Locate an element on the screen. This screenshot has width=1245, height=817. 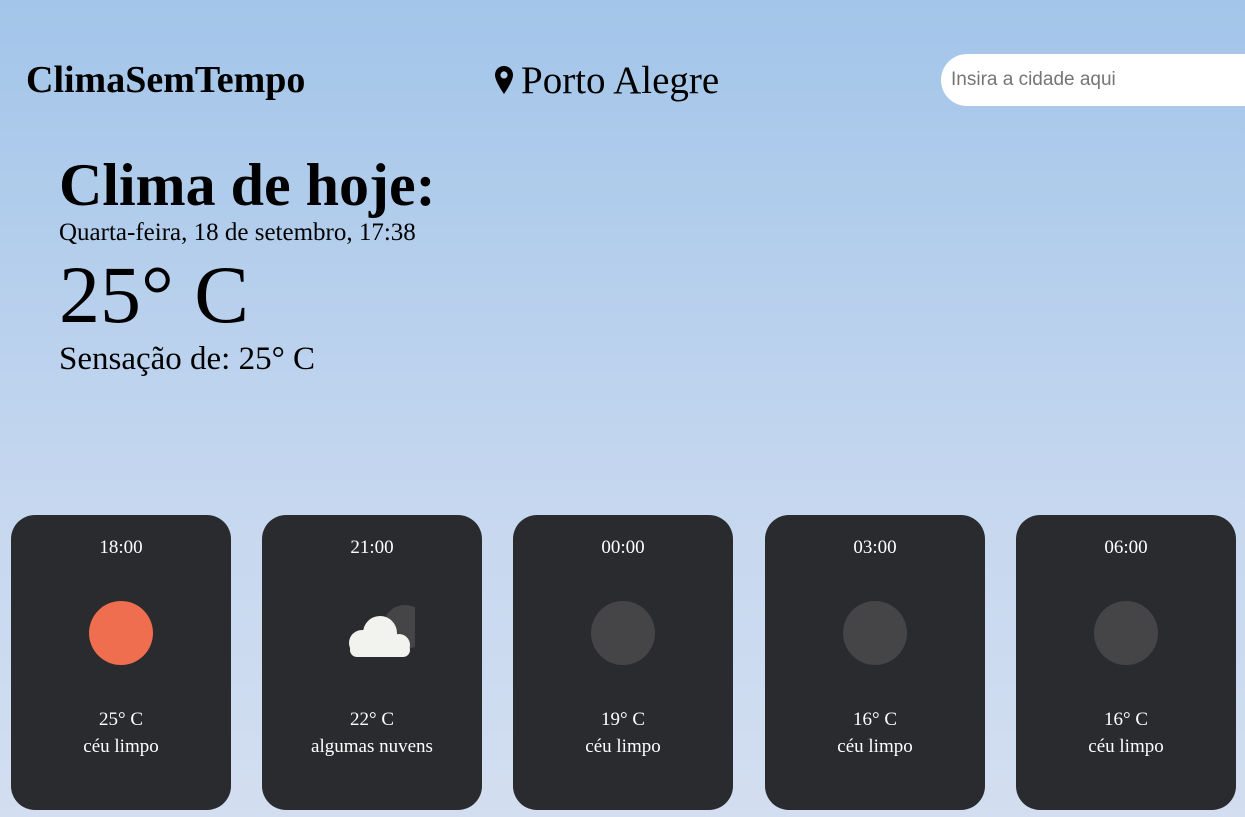
forecast-card: 00:00 19° C céu limpo is located at coordinates (623, 662).